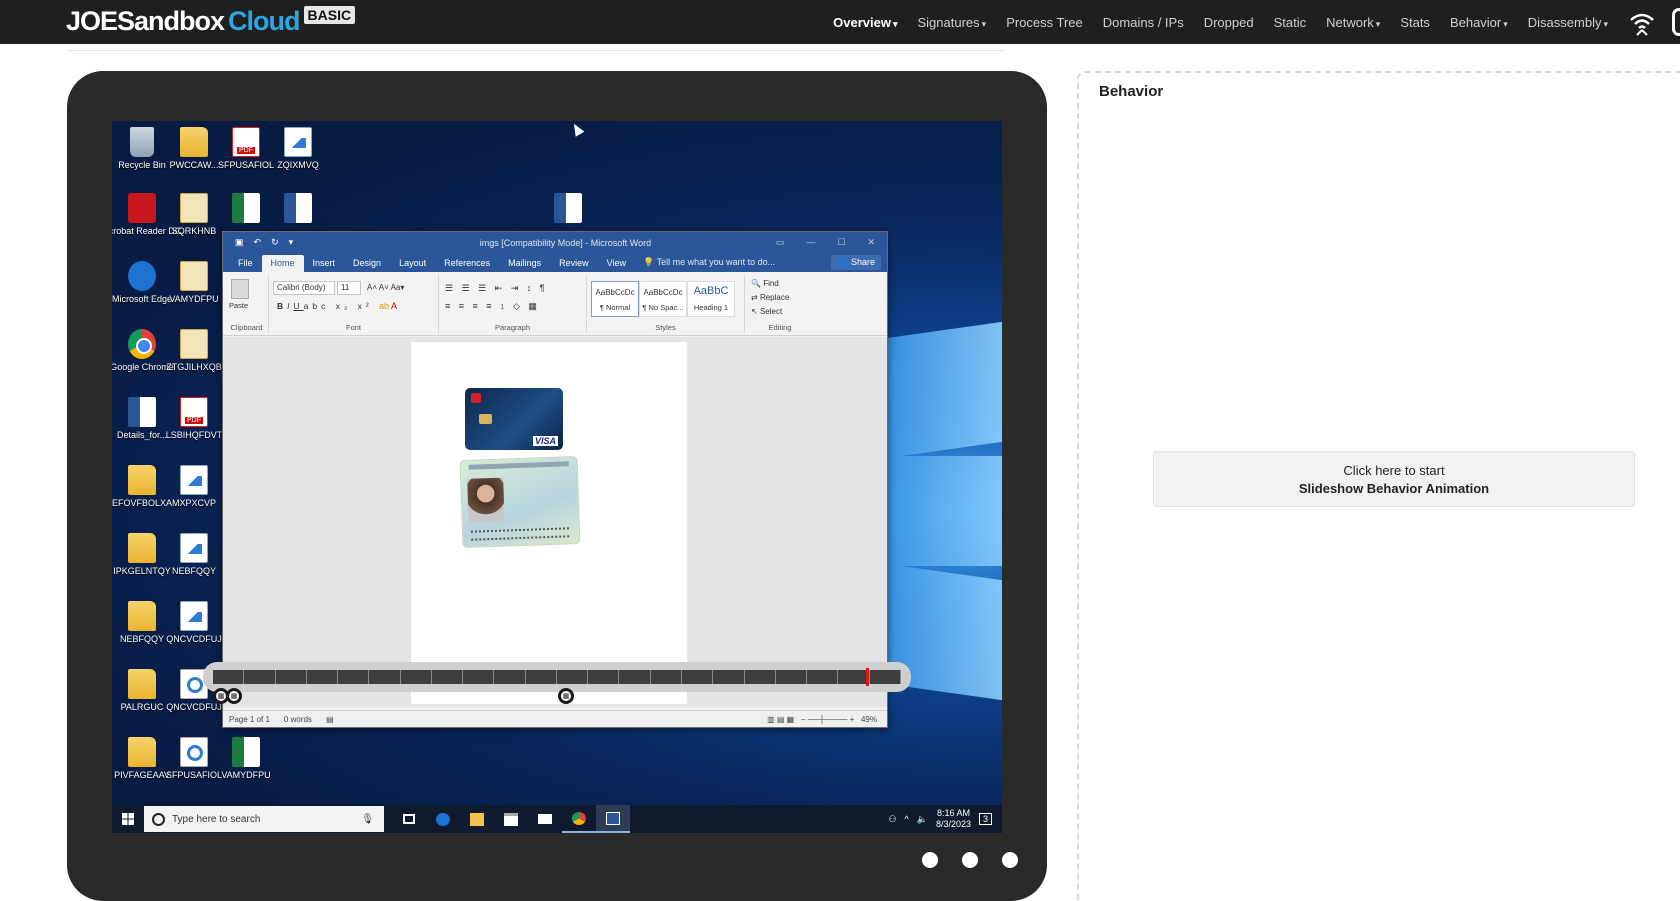 This screenshot has height=901, width=1680. Describe the element at coordinates (443, 819) in the screenshot. I see `taskbar-edge` at that location.